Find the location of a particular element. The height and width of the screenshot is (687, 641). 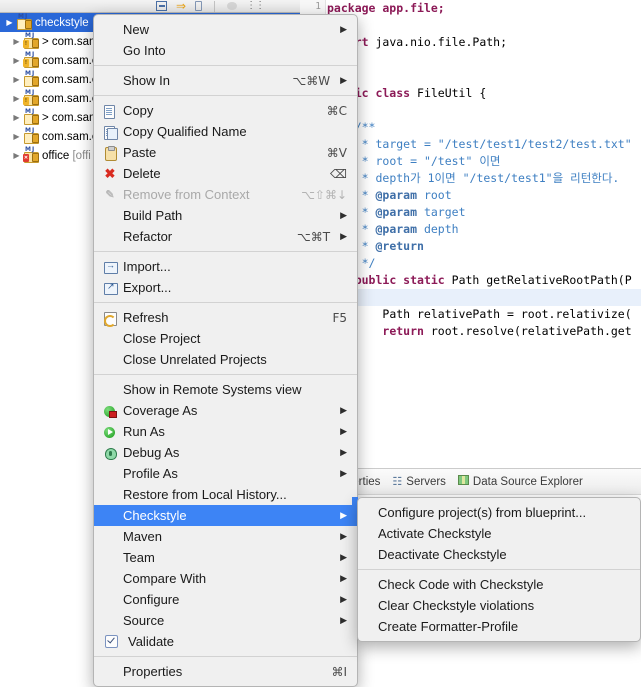

copy-icon is located at coordinates (110, 111).